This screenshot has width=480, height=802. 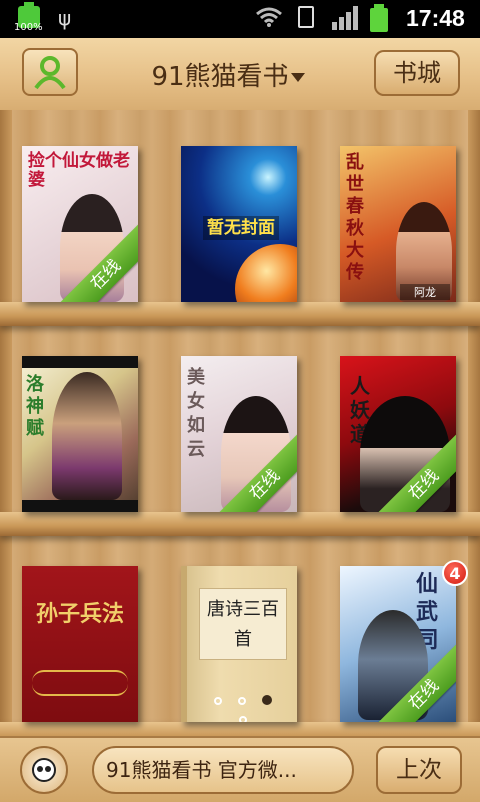 I want to click on signal-icon, so click(x=346, y=18).